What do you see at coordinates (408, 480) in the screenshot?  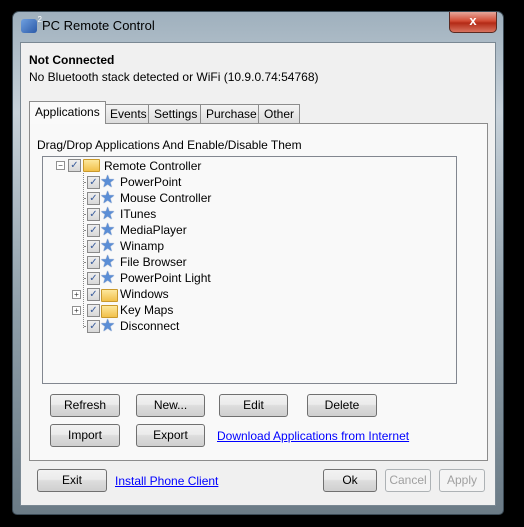 I see `cancel-button: Cancel` at bounding box center [408, 480].